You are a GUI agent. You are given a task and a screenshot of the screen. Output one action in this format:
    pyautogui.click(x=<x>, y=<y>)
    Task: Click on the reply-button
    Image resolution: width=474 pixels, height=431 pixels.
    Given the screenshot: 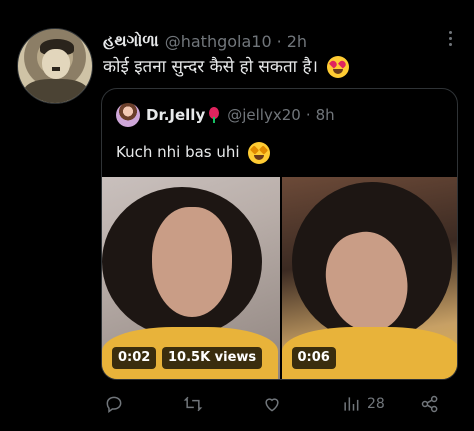 What is the action you would take?
    pyautogui.click(x=114, y=404)
    